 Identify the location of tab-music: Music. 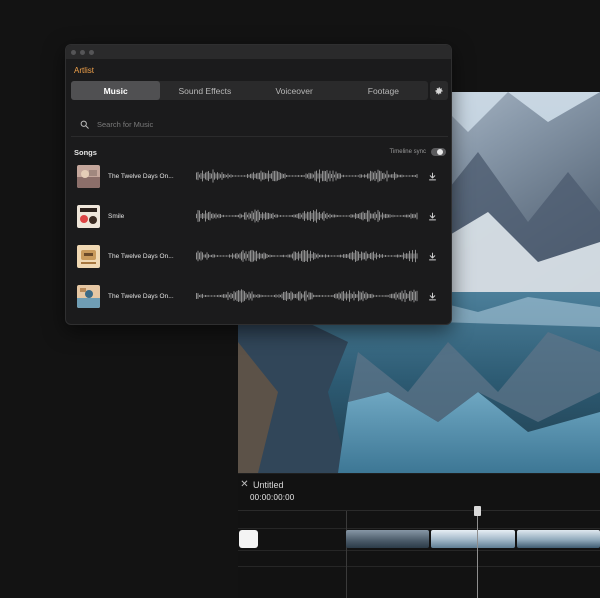
(116, 90).